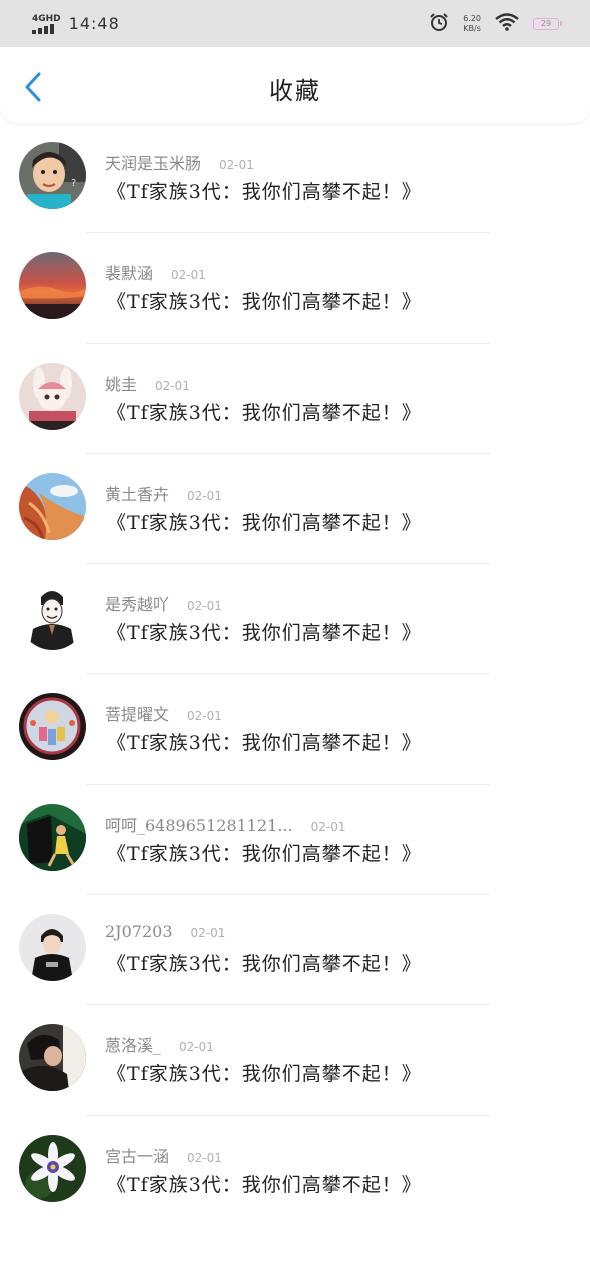  What do you see at coordinates (137, 605) in the screenshot?
I see `username: 是秀越吖` at bounding box center [137, 605].